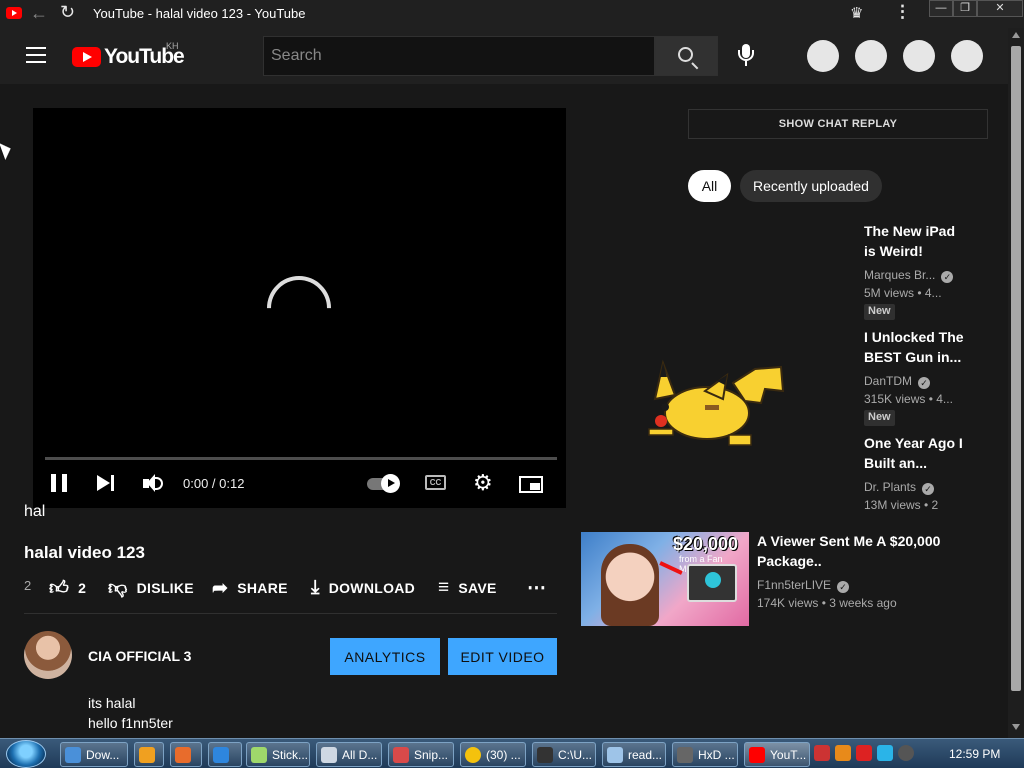 This screenshot has height=768, width=1024. I want to click on overlay-text: hal, so click(35, 511).